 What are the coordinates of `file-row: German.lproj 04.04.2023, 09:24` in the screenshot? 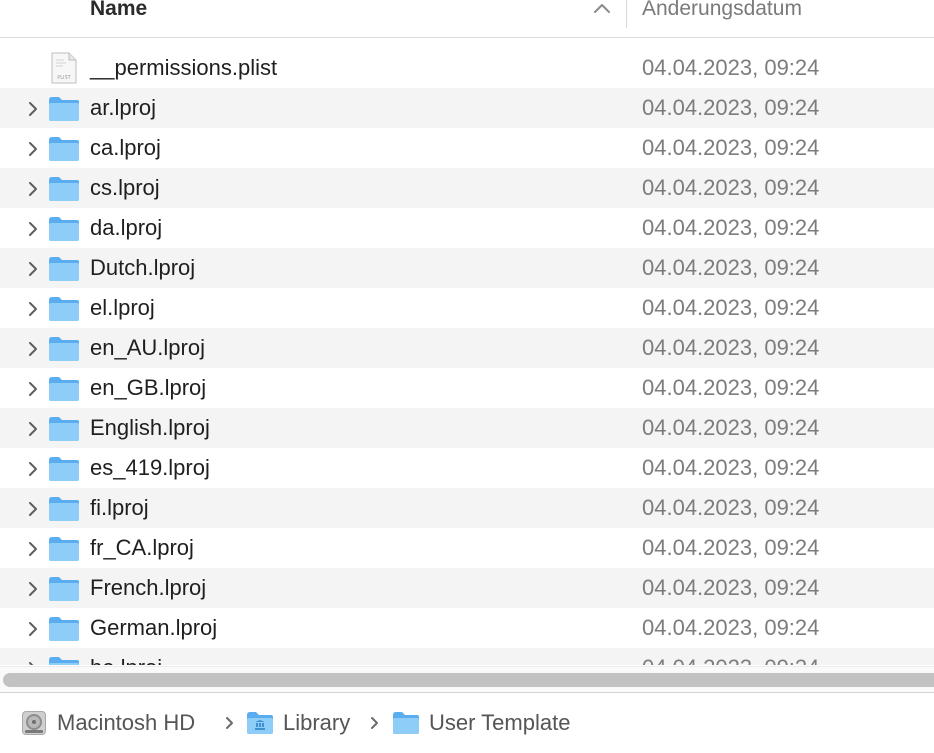 It's located at (467, 628).